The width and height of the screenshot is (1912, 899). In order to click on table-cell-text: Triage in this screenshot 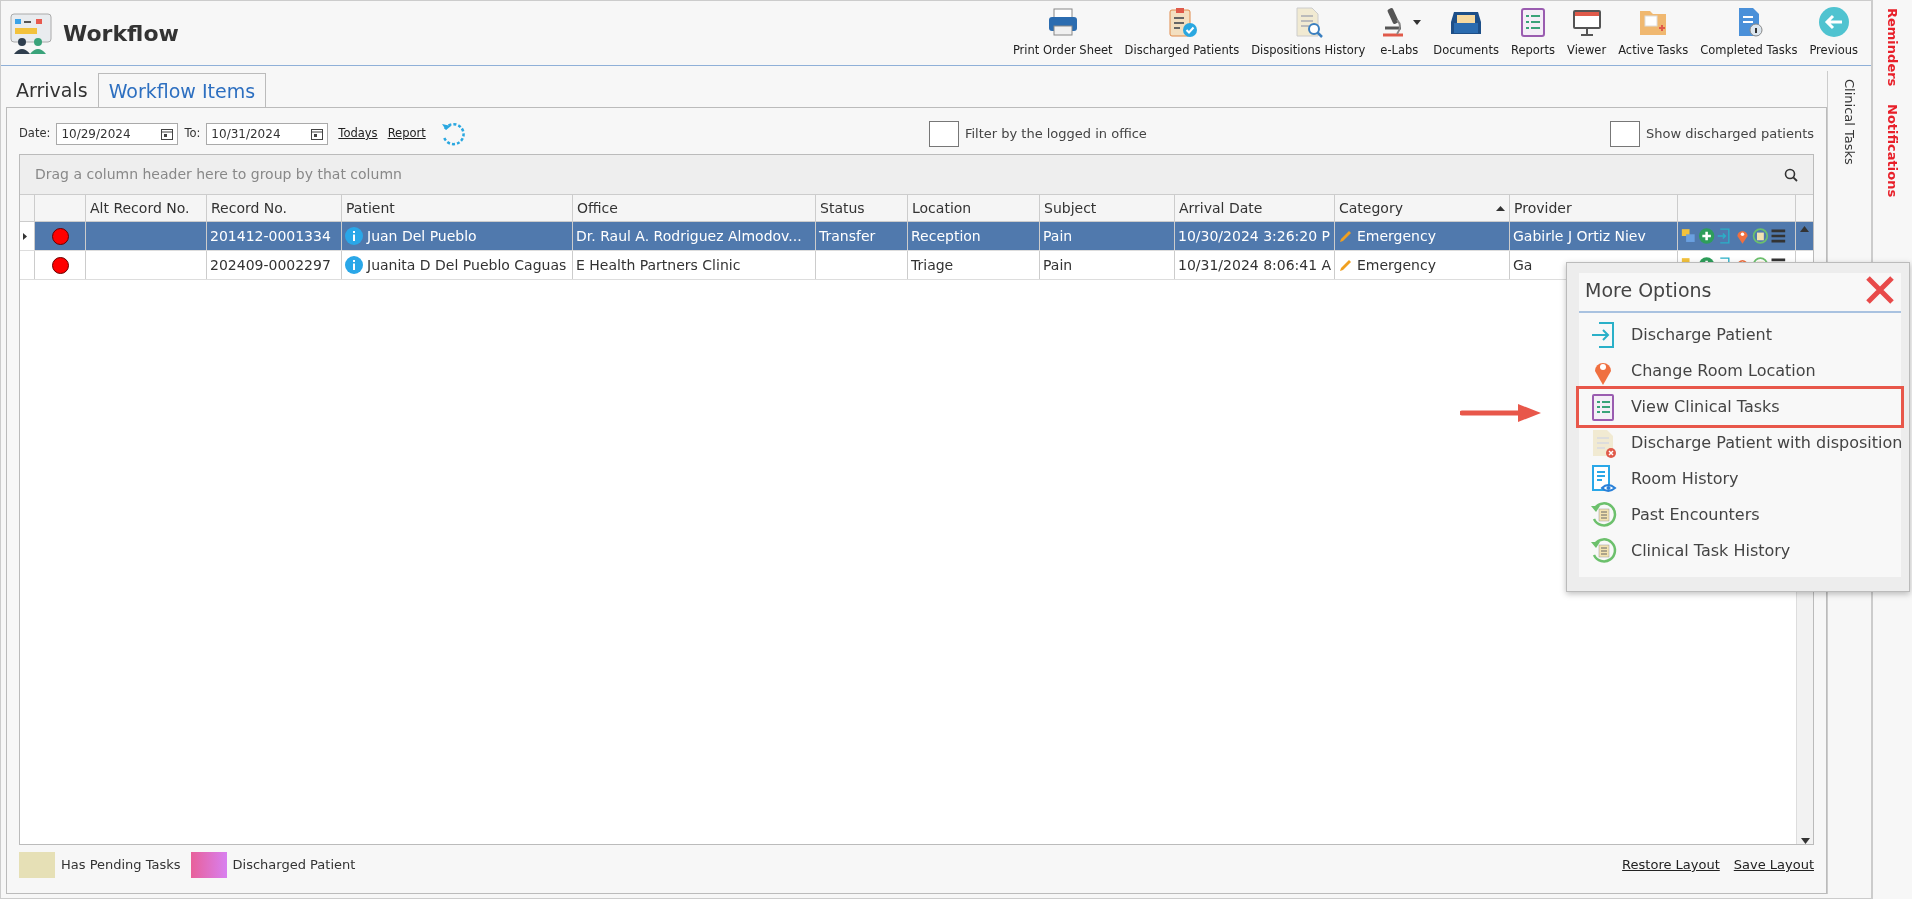, I will do `click(932, 265)`.